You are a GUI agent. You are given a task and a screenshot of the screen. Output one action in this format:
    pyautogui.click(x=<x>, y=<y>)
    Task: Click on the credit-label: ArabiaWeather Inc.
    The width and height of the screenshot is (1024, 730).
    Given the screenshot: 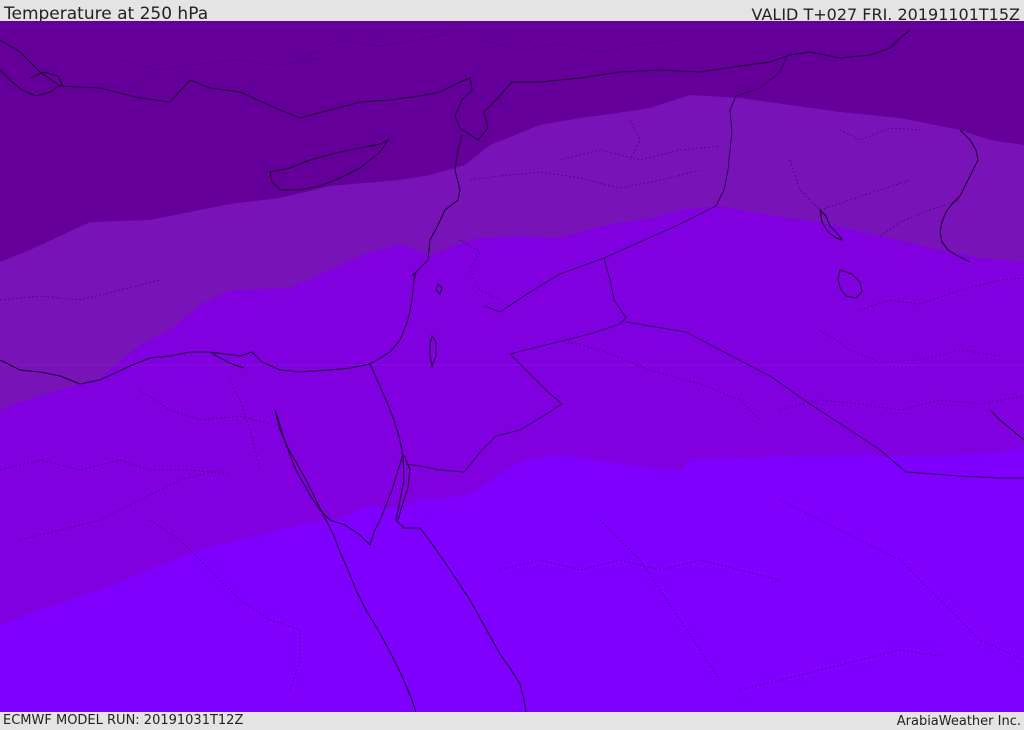 What is the action you would take?
    pyautogui.click(x=958, y=721)
    